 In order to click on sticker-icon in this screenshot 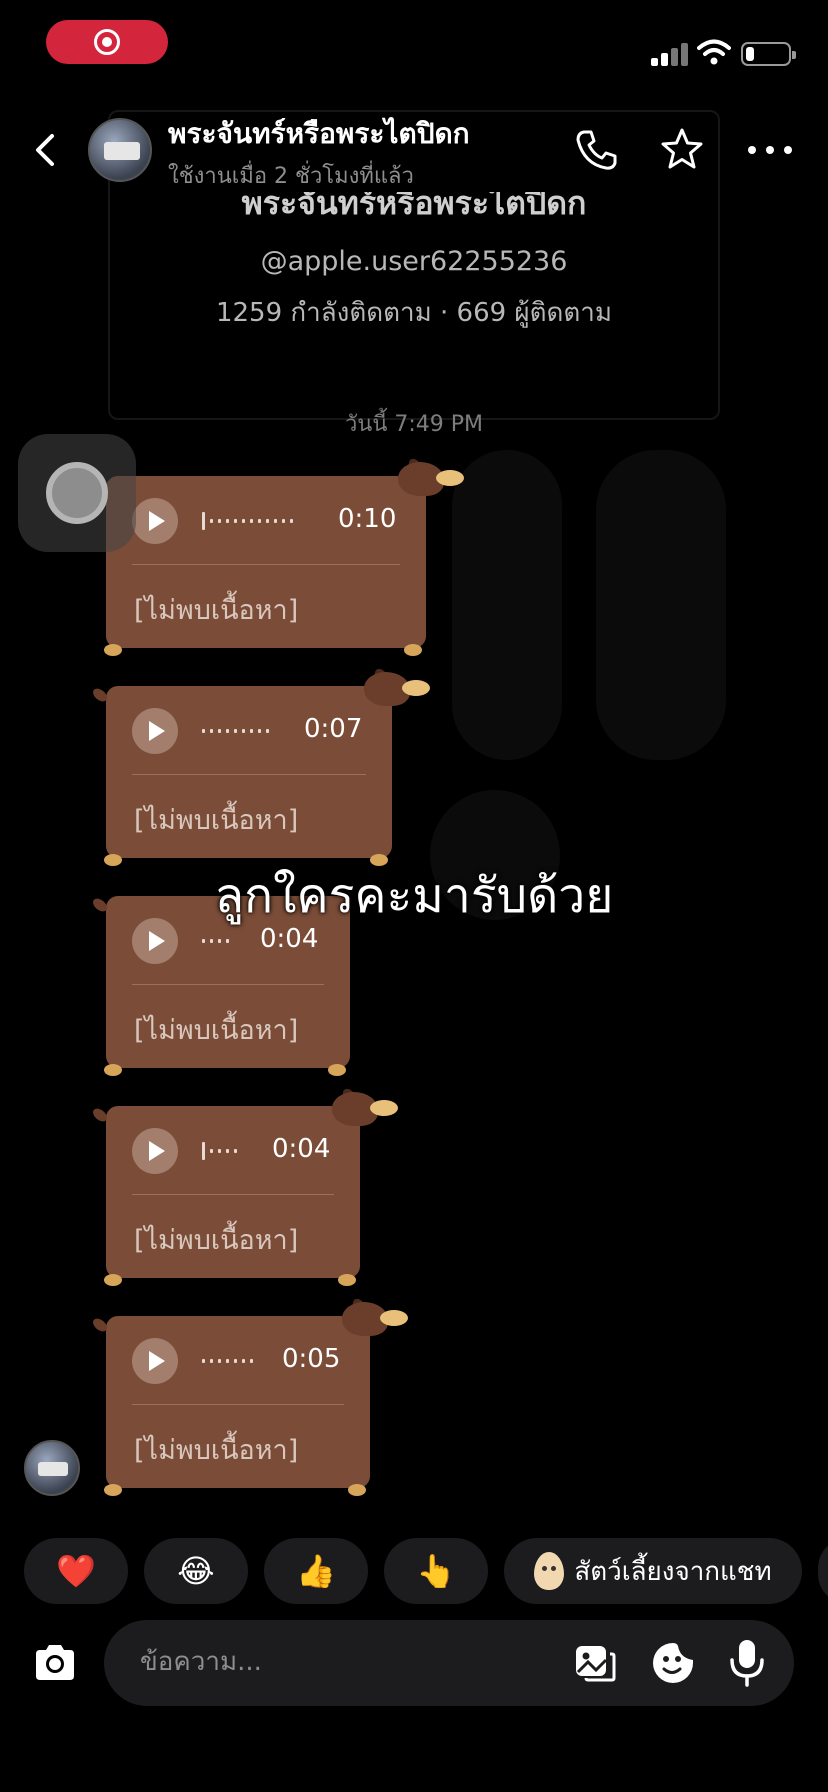, I will do `click(673, 1663)`.